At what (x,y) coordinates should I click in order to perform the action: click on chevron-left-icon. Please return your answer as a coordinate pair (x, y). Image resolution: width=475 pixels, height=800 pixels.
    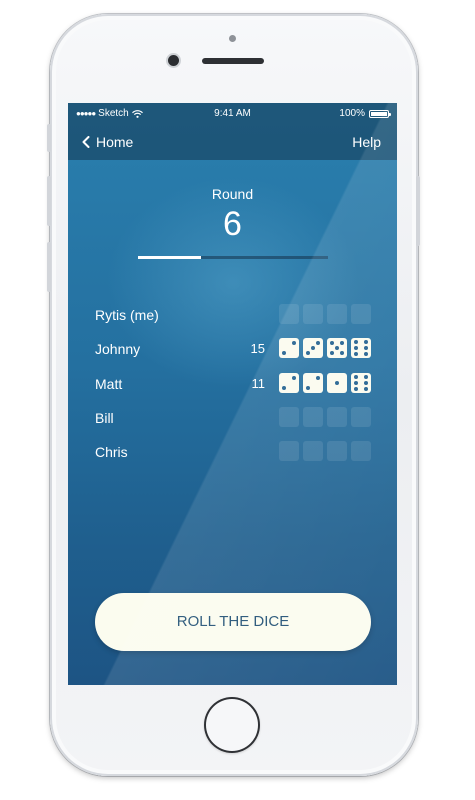
    Looking at the image, I should click on (86, 142).